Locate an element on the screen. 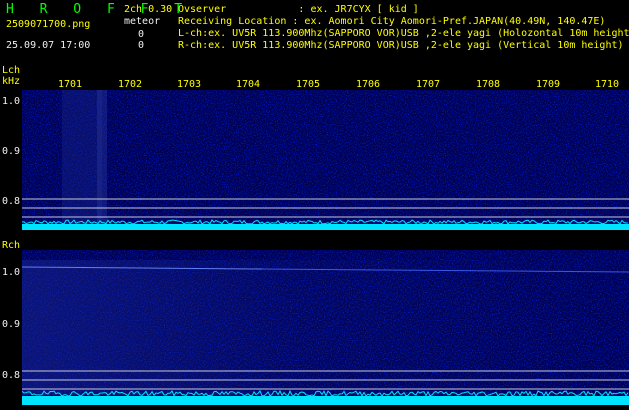 The image size is (629, 410). time-tick-1701: 1701 is located at coordinates (70, 84).